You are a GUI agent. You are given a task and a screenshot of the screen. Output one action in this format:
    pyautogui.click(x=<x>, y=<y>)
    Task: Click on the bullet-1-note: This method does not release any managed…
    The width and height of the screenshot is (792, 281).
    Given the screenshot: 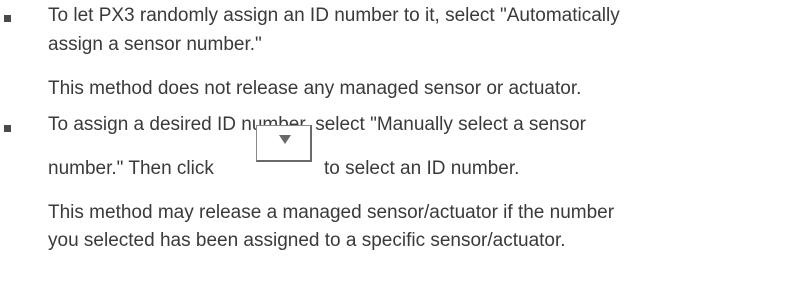 What is the action you would take?
    pyautogui.click(x=315, y=88)
    